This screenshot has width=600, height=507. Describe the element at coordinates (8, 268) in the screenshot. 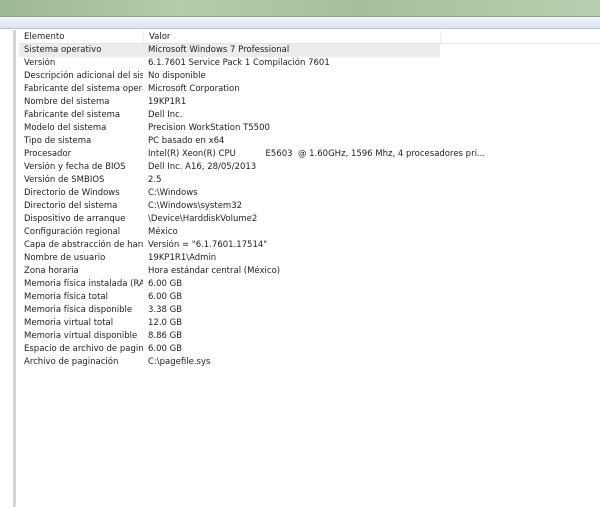

I see `category-tree-pane` at that location.